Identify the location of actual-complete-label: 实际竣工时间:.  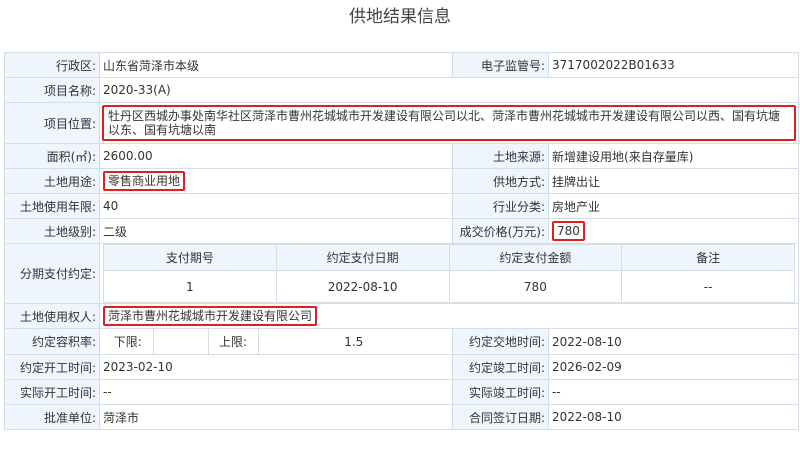
(501, 392).